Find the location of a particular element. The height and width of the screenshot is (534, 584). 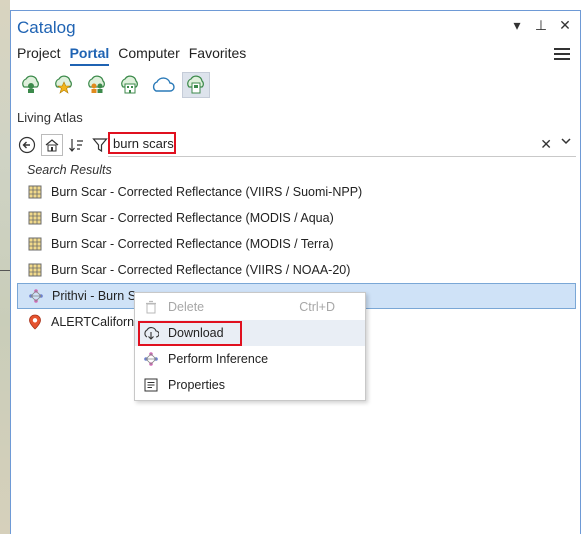

catalog-tabs: Project Portal Computer Favorites is located at coordinates (131, 55).